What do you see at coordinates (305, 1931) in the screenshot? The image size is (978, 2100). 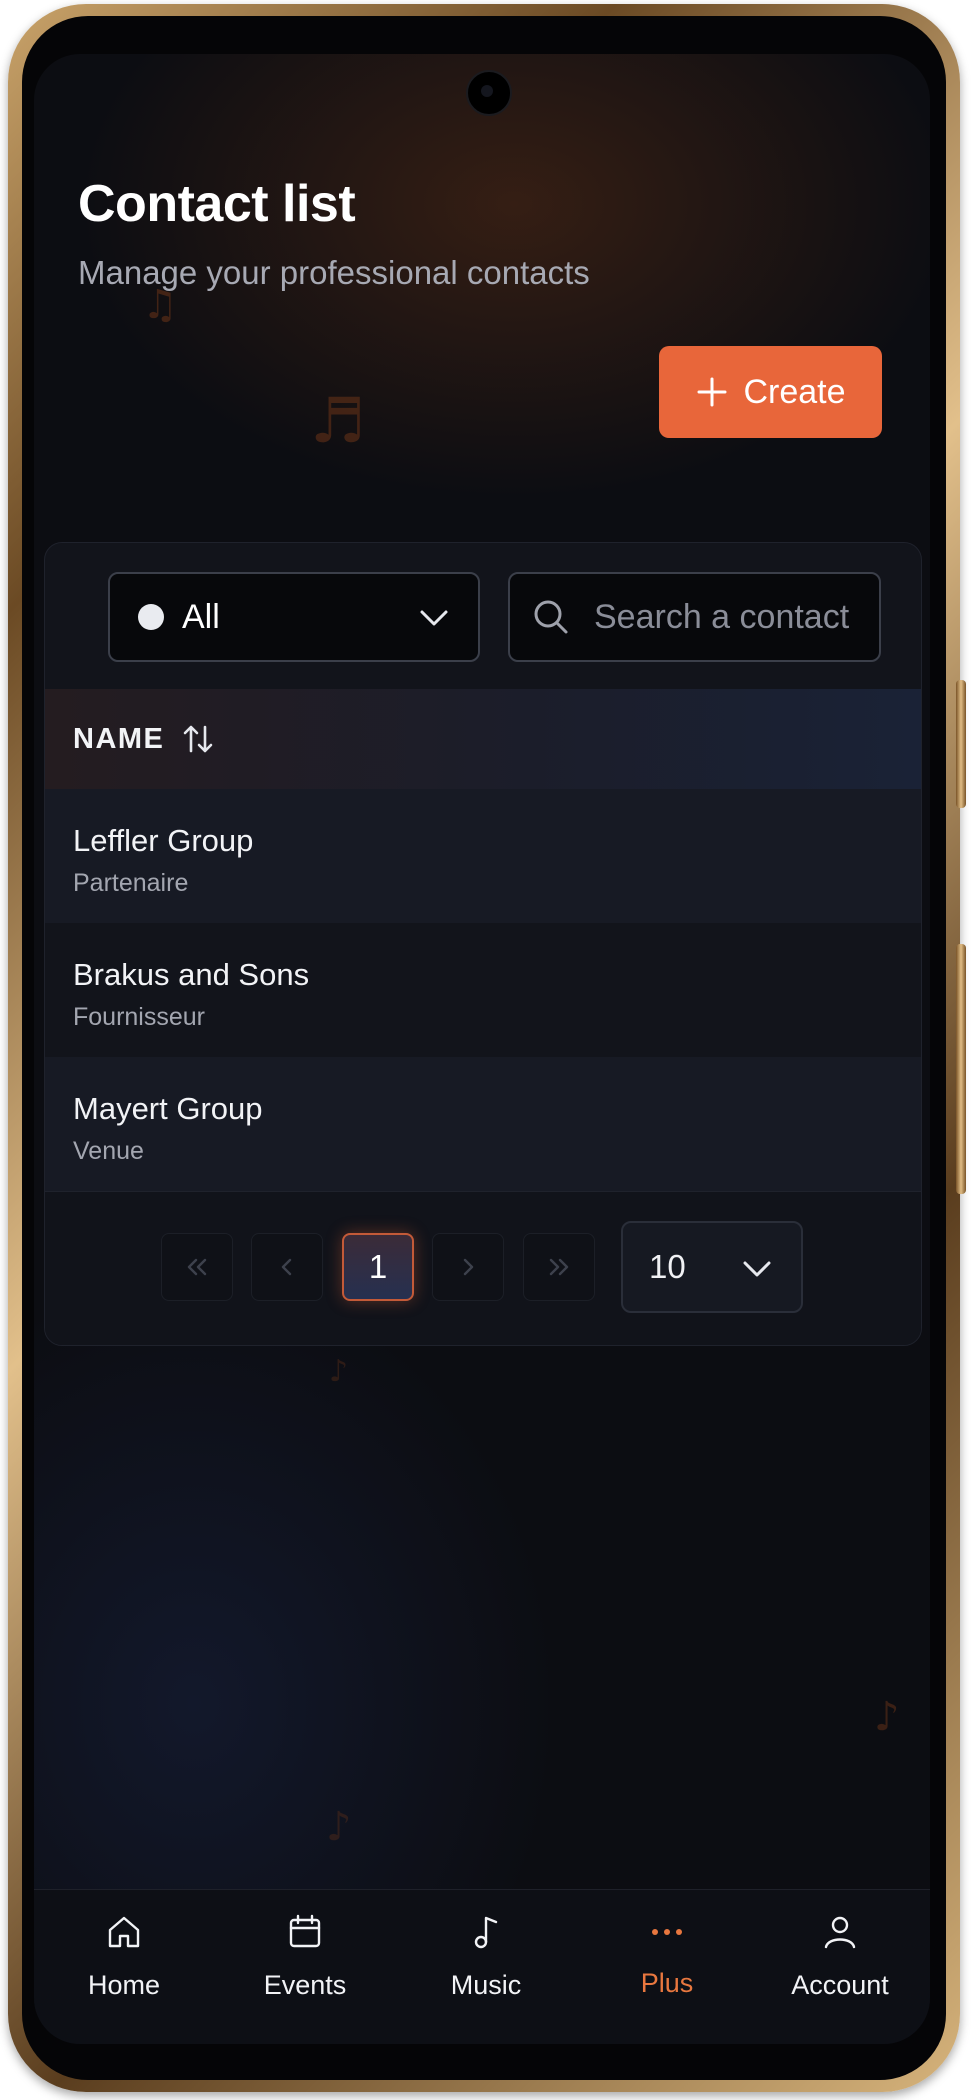 I see `calendar-icon` at bounding box center [305, 1931].